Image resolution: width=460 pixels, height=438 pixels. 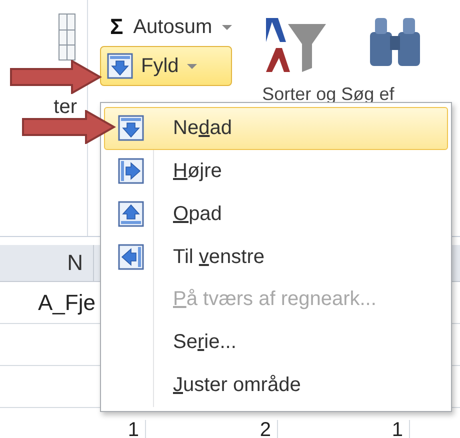 What do you see at coordinates (276, 214) in the screenshot?
I see `menu-item: Opad` at bounding box center [276, 214].